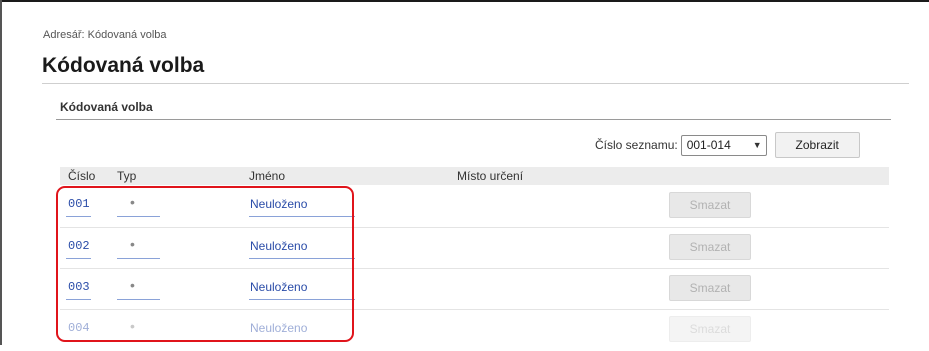 This screenshot has height=351, width=929. Describe the element at coordinates (106, 107) in the screenshot. I see `section-title: Kódovaná volba` at that location.